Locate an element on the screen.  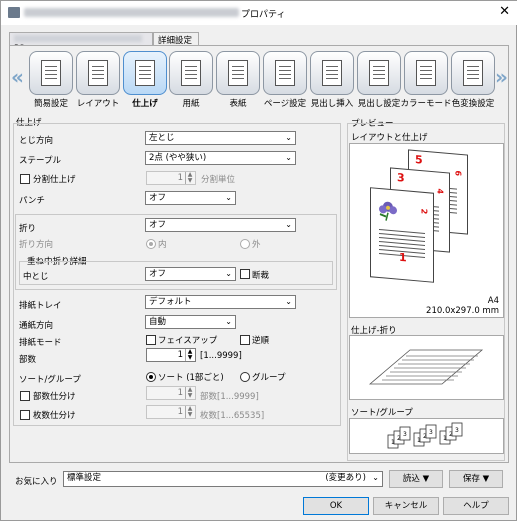
load-button: 読込 ▼ is located at coordinates (416, 479).